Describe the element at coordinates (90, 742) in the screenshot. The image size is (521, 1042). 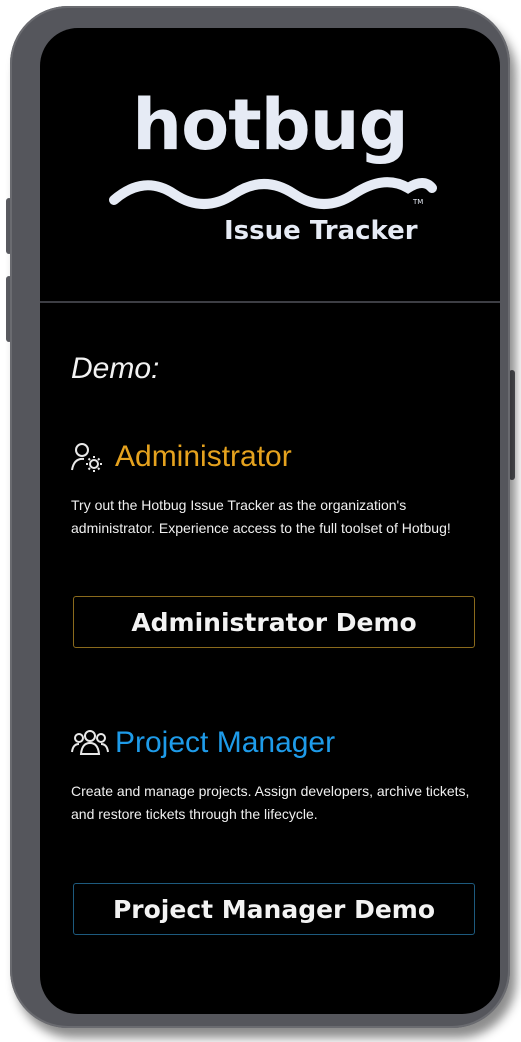
I see `users-group-icon` at that location.